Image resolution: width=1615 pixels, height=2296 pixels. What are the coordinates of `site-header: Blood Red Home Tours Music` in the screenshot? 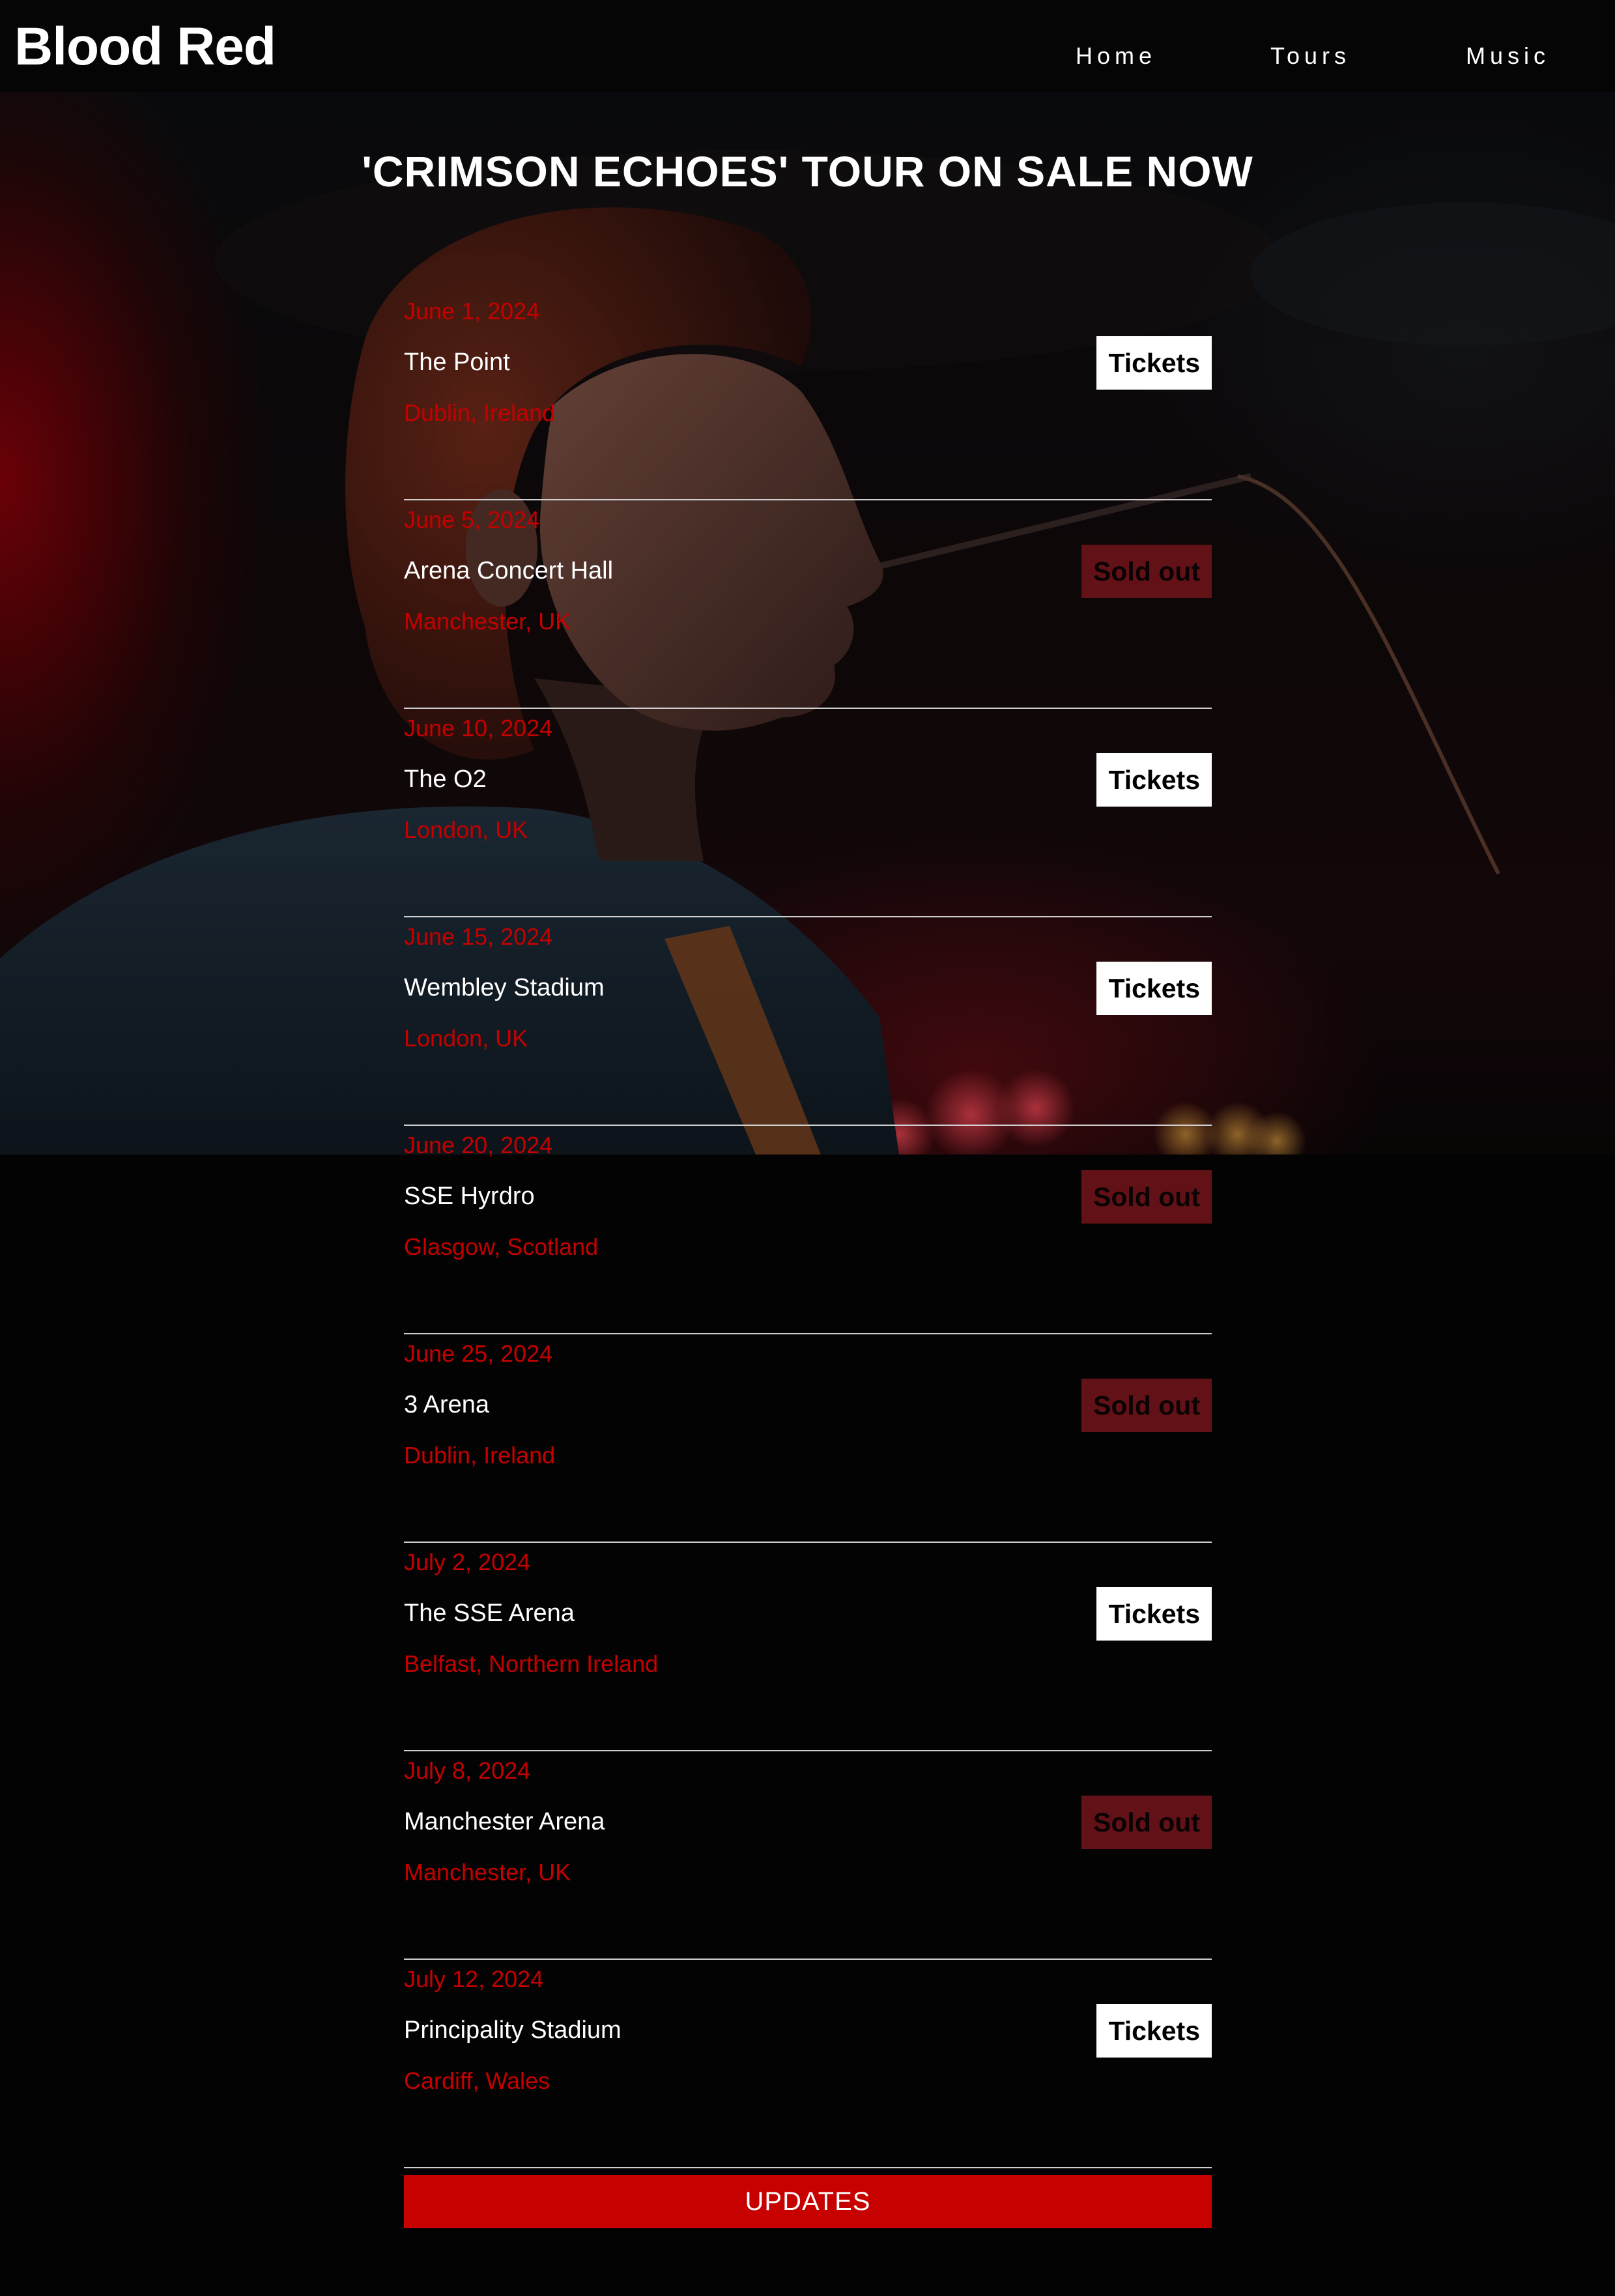 It's located at (807, 46).